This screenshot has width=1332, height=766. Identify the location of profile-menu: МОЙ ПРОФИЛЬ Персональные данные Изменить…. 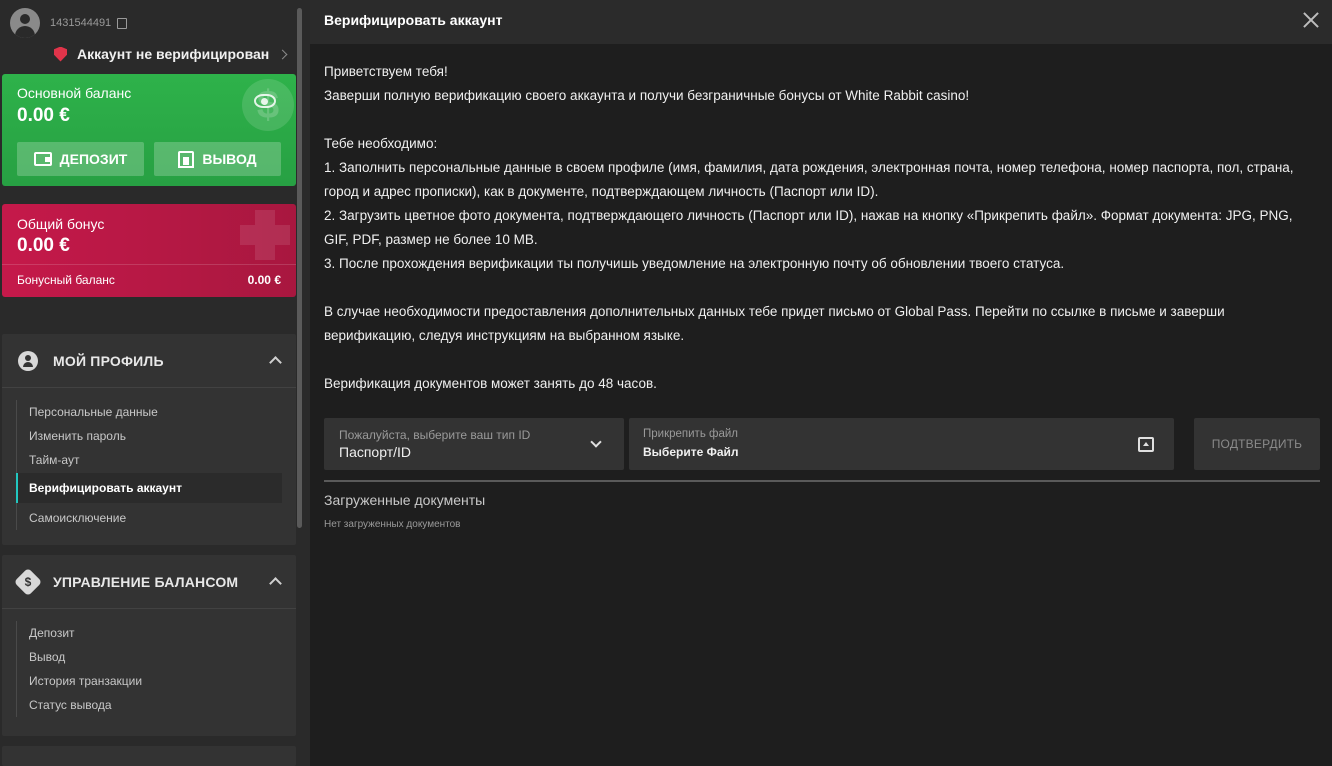
(149, 439).